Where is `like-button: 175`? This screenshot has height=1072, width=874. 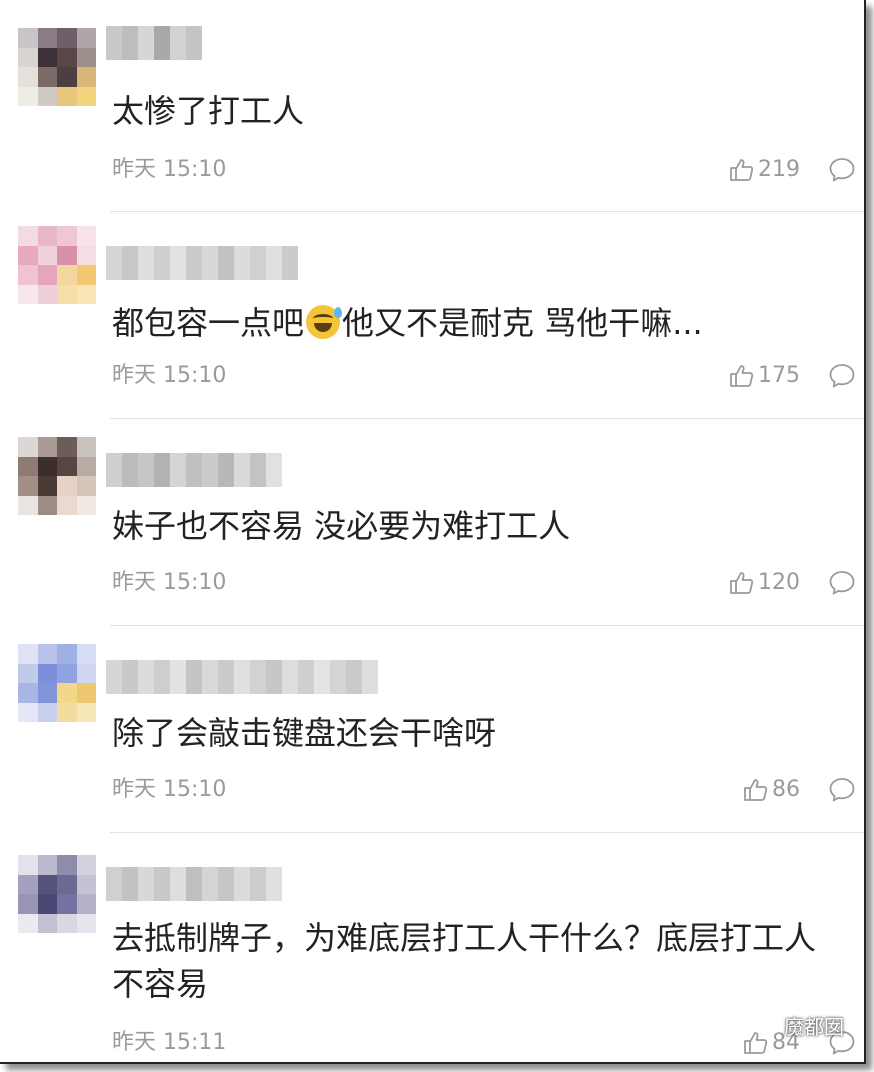
like-button: 175 is located at coordinates (764, 376).